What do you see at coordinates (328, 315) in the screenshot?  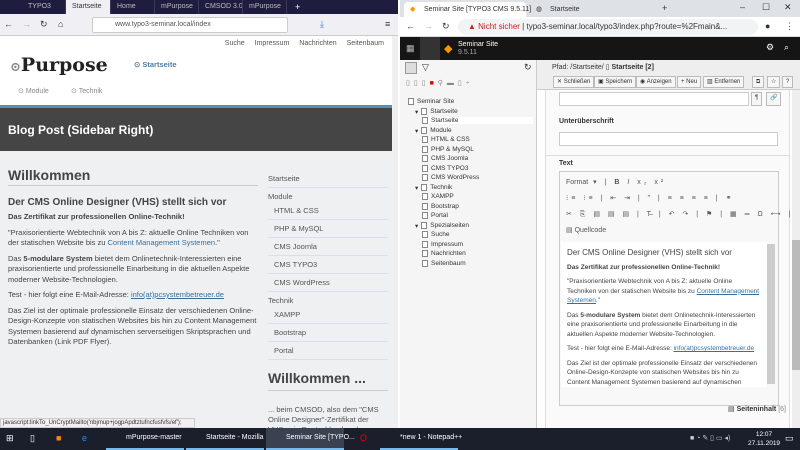 I see `sidebar-xampp: XAMPP` at bounding box center [328, 315].